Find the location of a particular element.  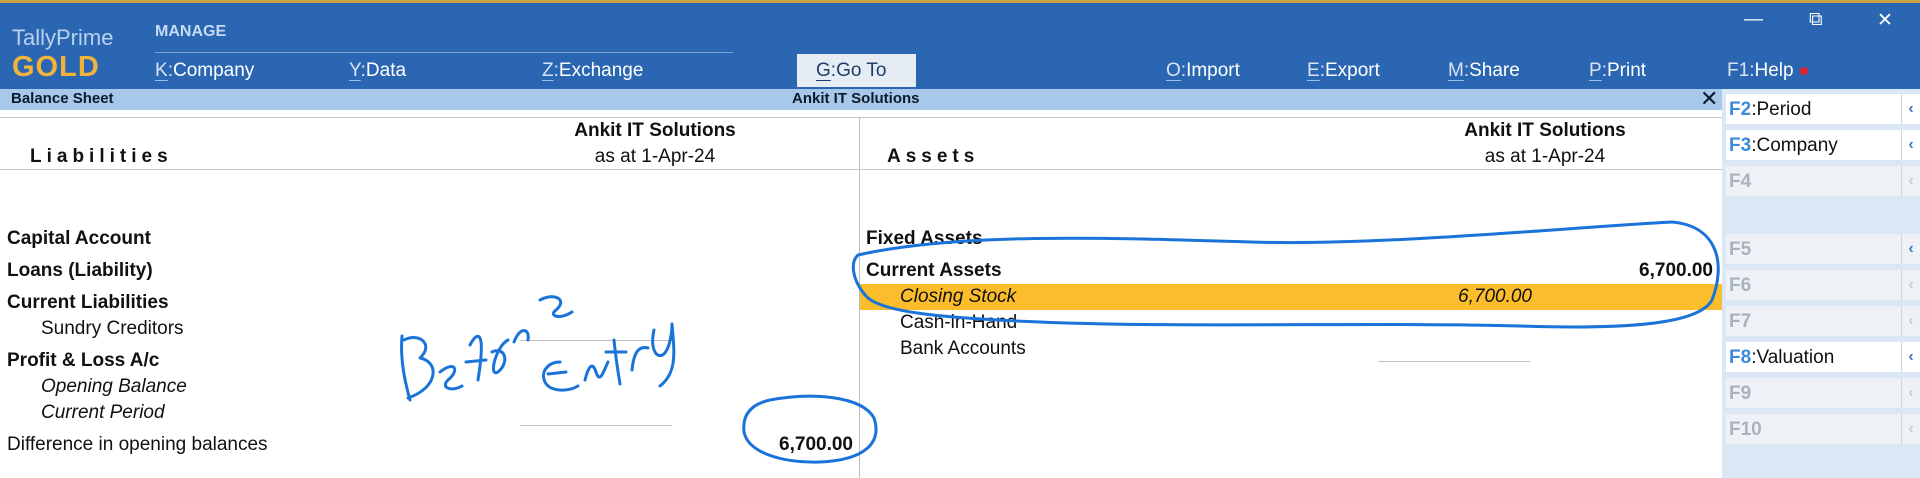

annotation-text-entry is located at coordinates (609, 357).